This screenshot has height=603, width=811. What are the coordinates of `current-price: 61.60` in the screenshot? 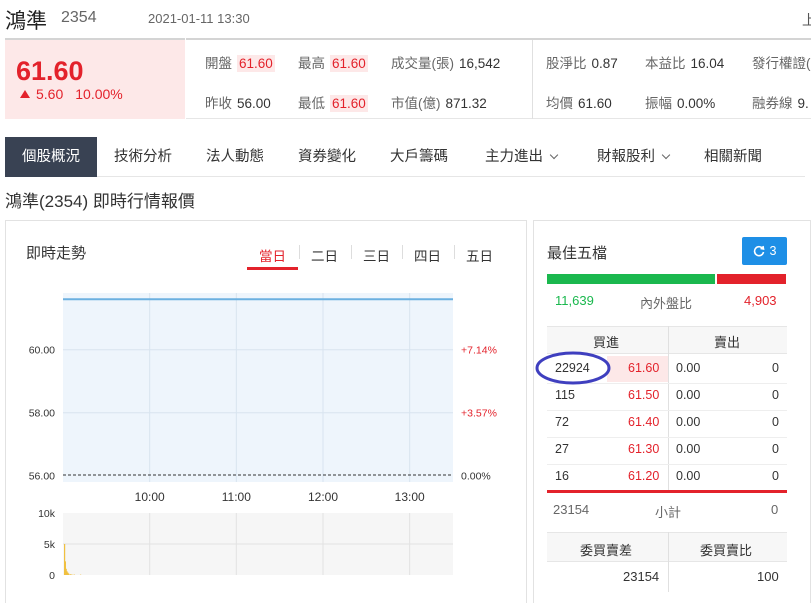 It's located at (50, 71).